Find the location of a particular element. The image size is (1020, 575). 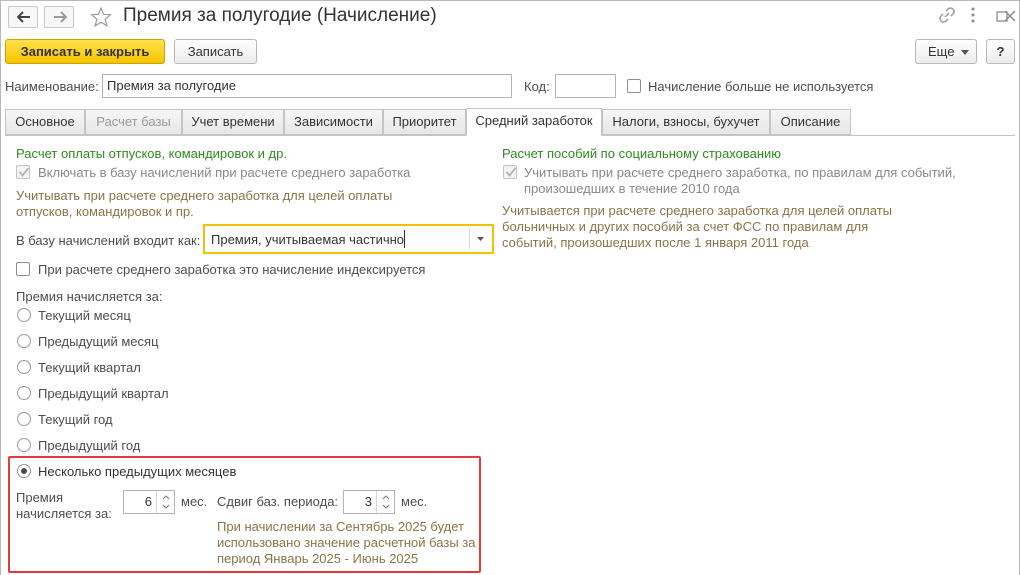

more-button: Еще is located at coordinates (946, 51).